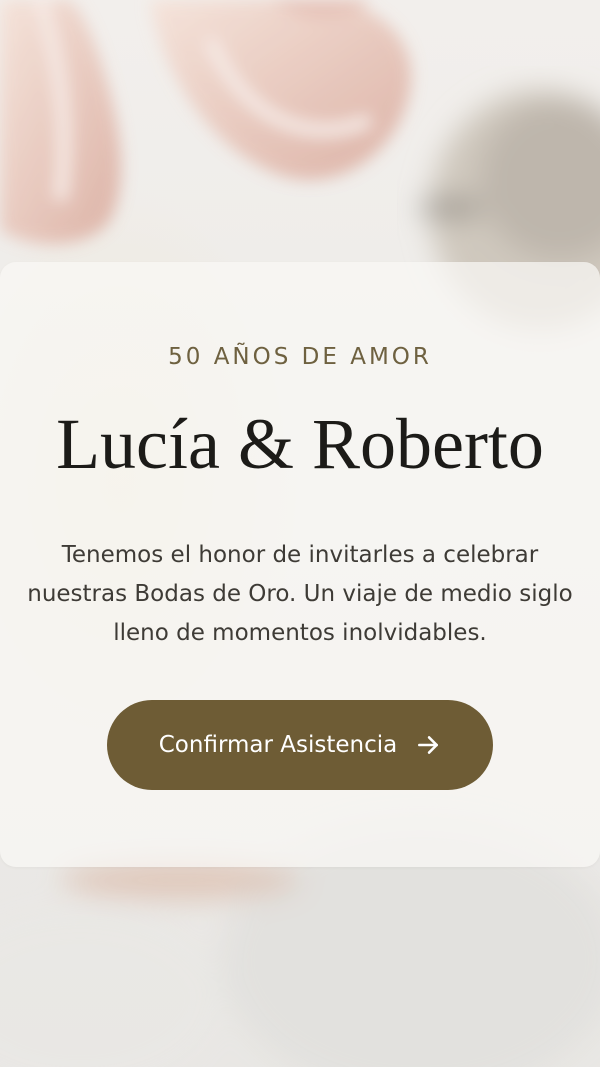  What do you see at coordinates (300, 444) in the screenshot?
I see `couple-names-title: Lucía & Roberto` at bounding box center [300, 444].